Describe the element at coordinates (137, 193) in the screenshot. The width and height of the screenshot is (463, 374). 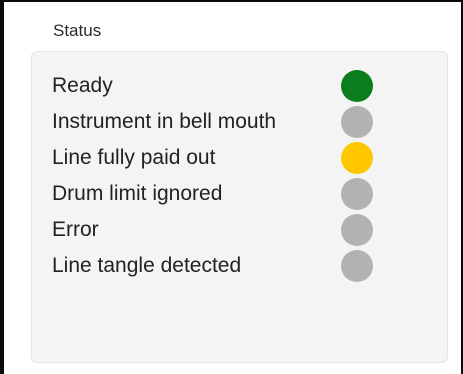
I see `status-label: Drum limit ignored` at that location.